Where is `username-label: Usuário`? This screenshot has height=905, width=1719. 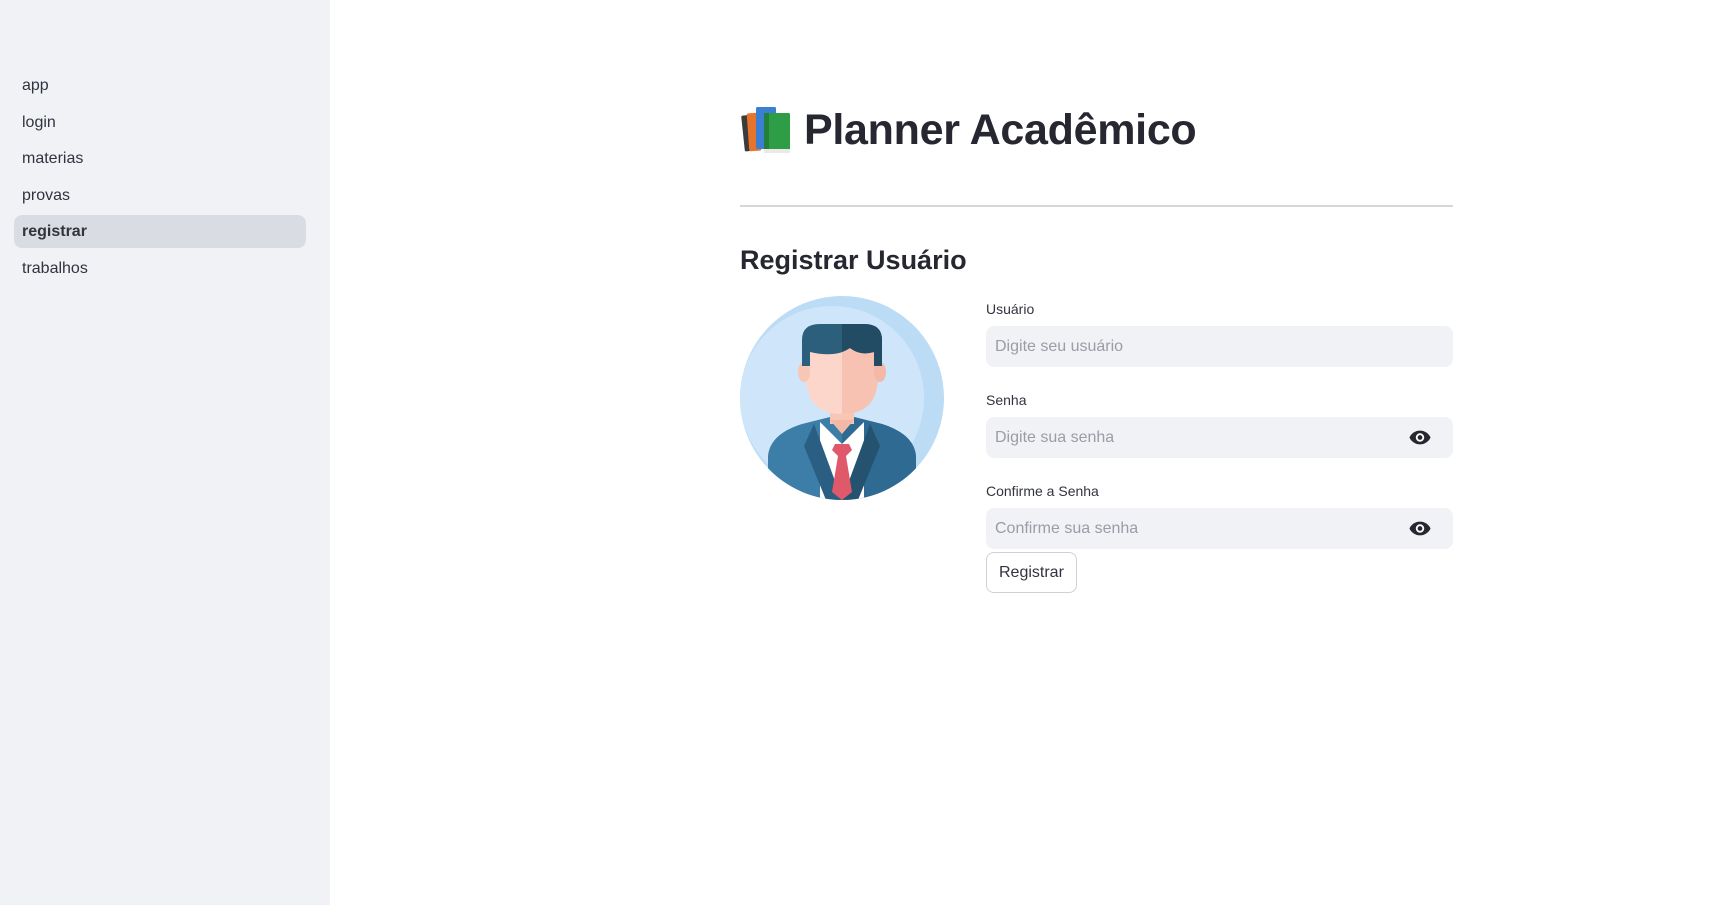
username-label: Usuário is located at coordinates (1010, 309).